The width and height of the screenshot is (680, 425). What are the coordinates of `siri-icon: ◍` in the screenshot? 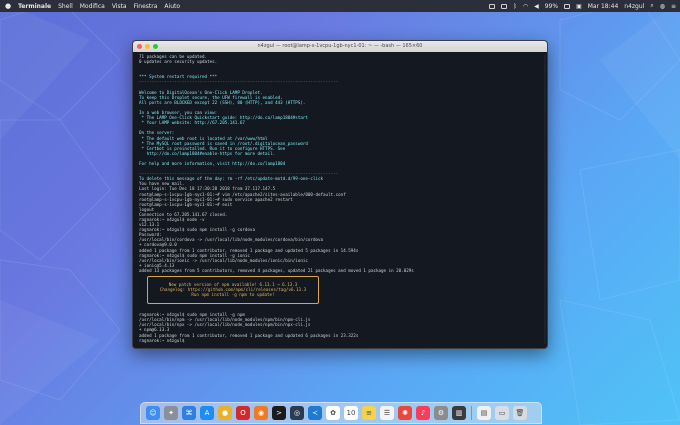 It's located at (662, 6).